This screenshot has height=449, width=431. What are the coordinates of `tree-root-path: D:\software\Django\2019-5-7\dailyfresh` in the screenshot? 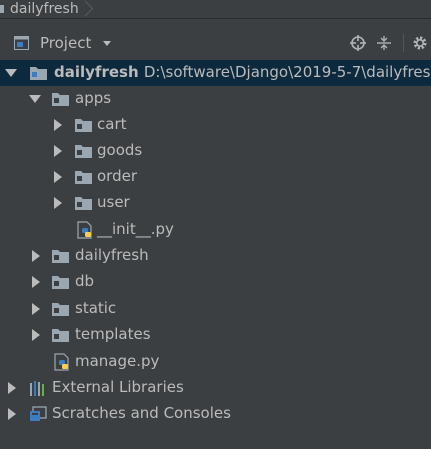 It's located at (287, 72).